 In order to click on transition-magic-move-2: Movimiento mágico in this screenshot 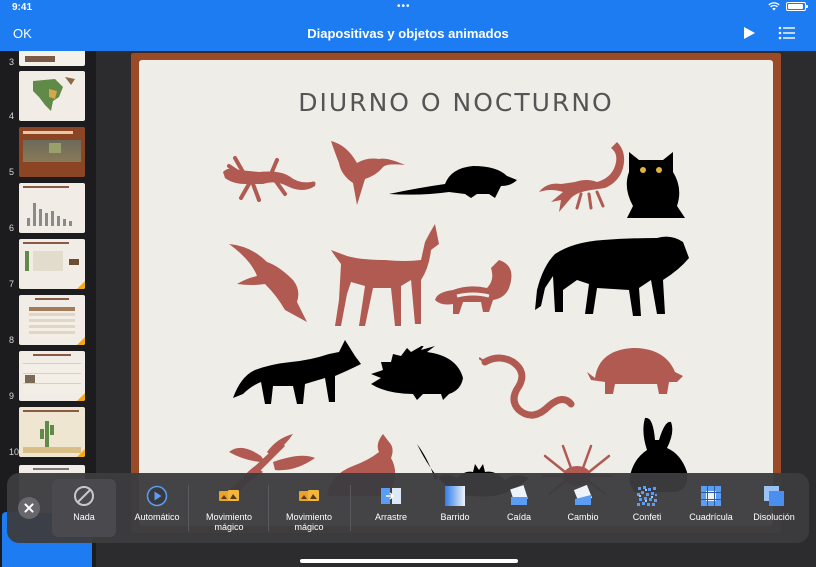, I will do `click(309, 508)`.